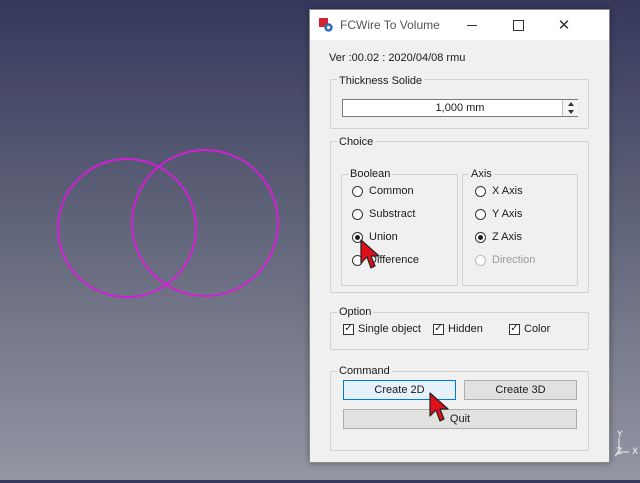  What do you see at coordinates (626, 445) in the screenshot?
I see `axis-indicator: Y Z X` at bounding box center [626, 445].